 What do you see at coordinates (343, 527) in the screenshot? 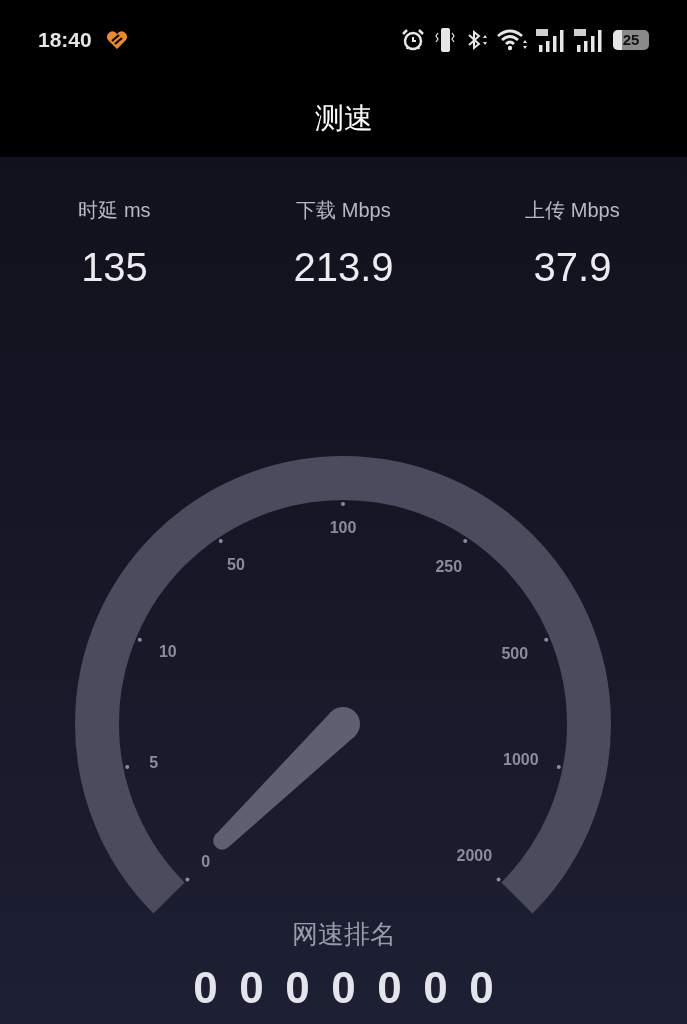
I see `tick-label: 100` at bounding box center [343, 527].